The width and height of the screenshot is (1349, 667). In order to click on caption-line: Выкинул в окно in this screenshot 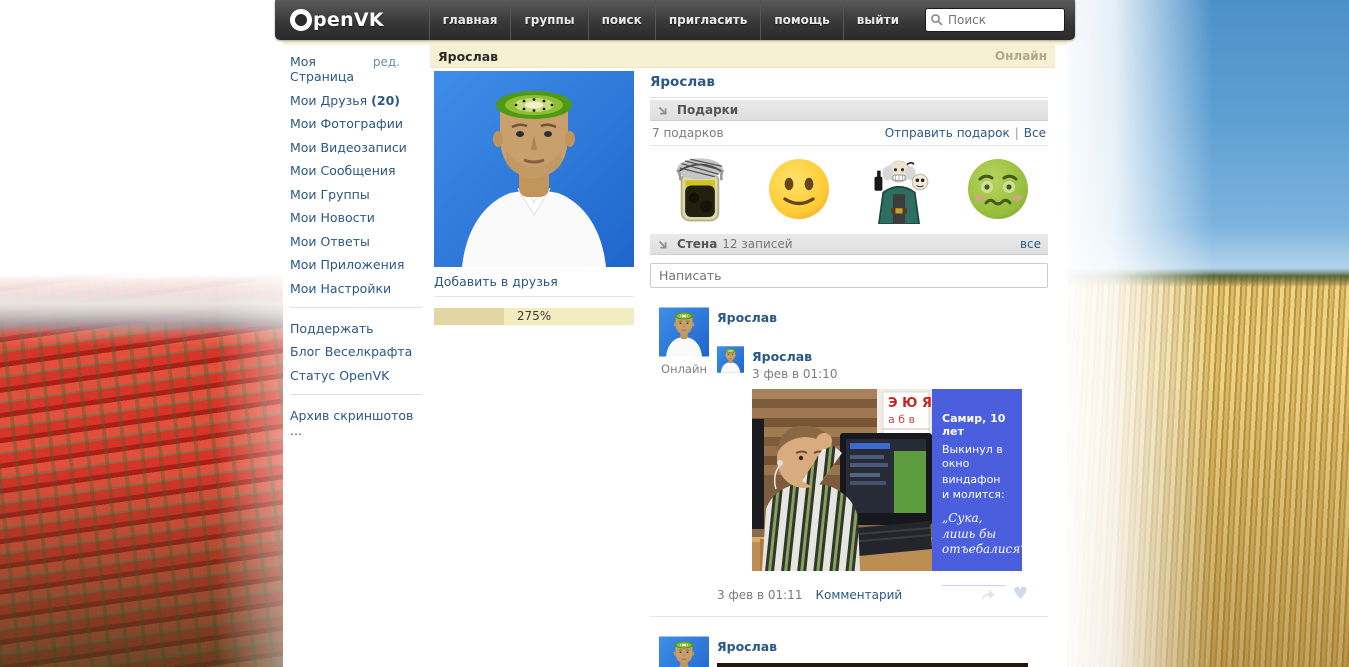, I will do `click(972, 456)`.